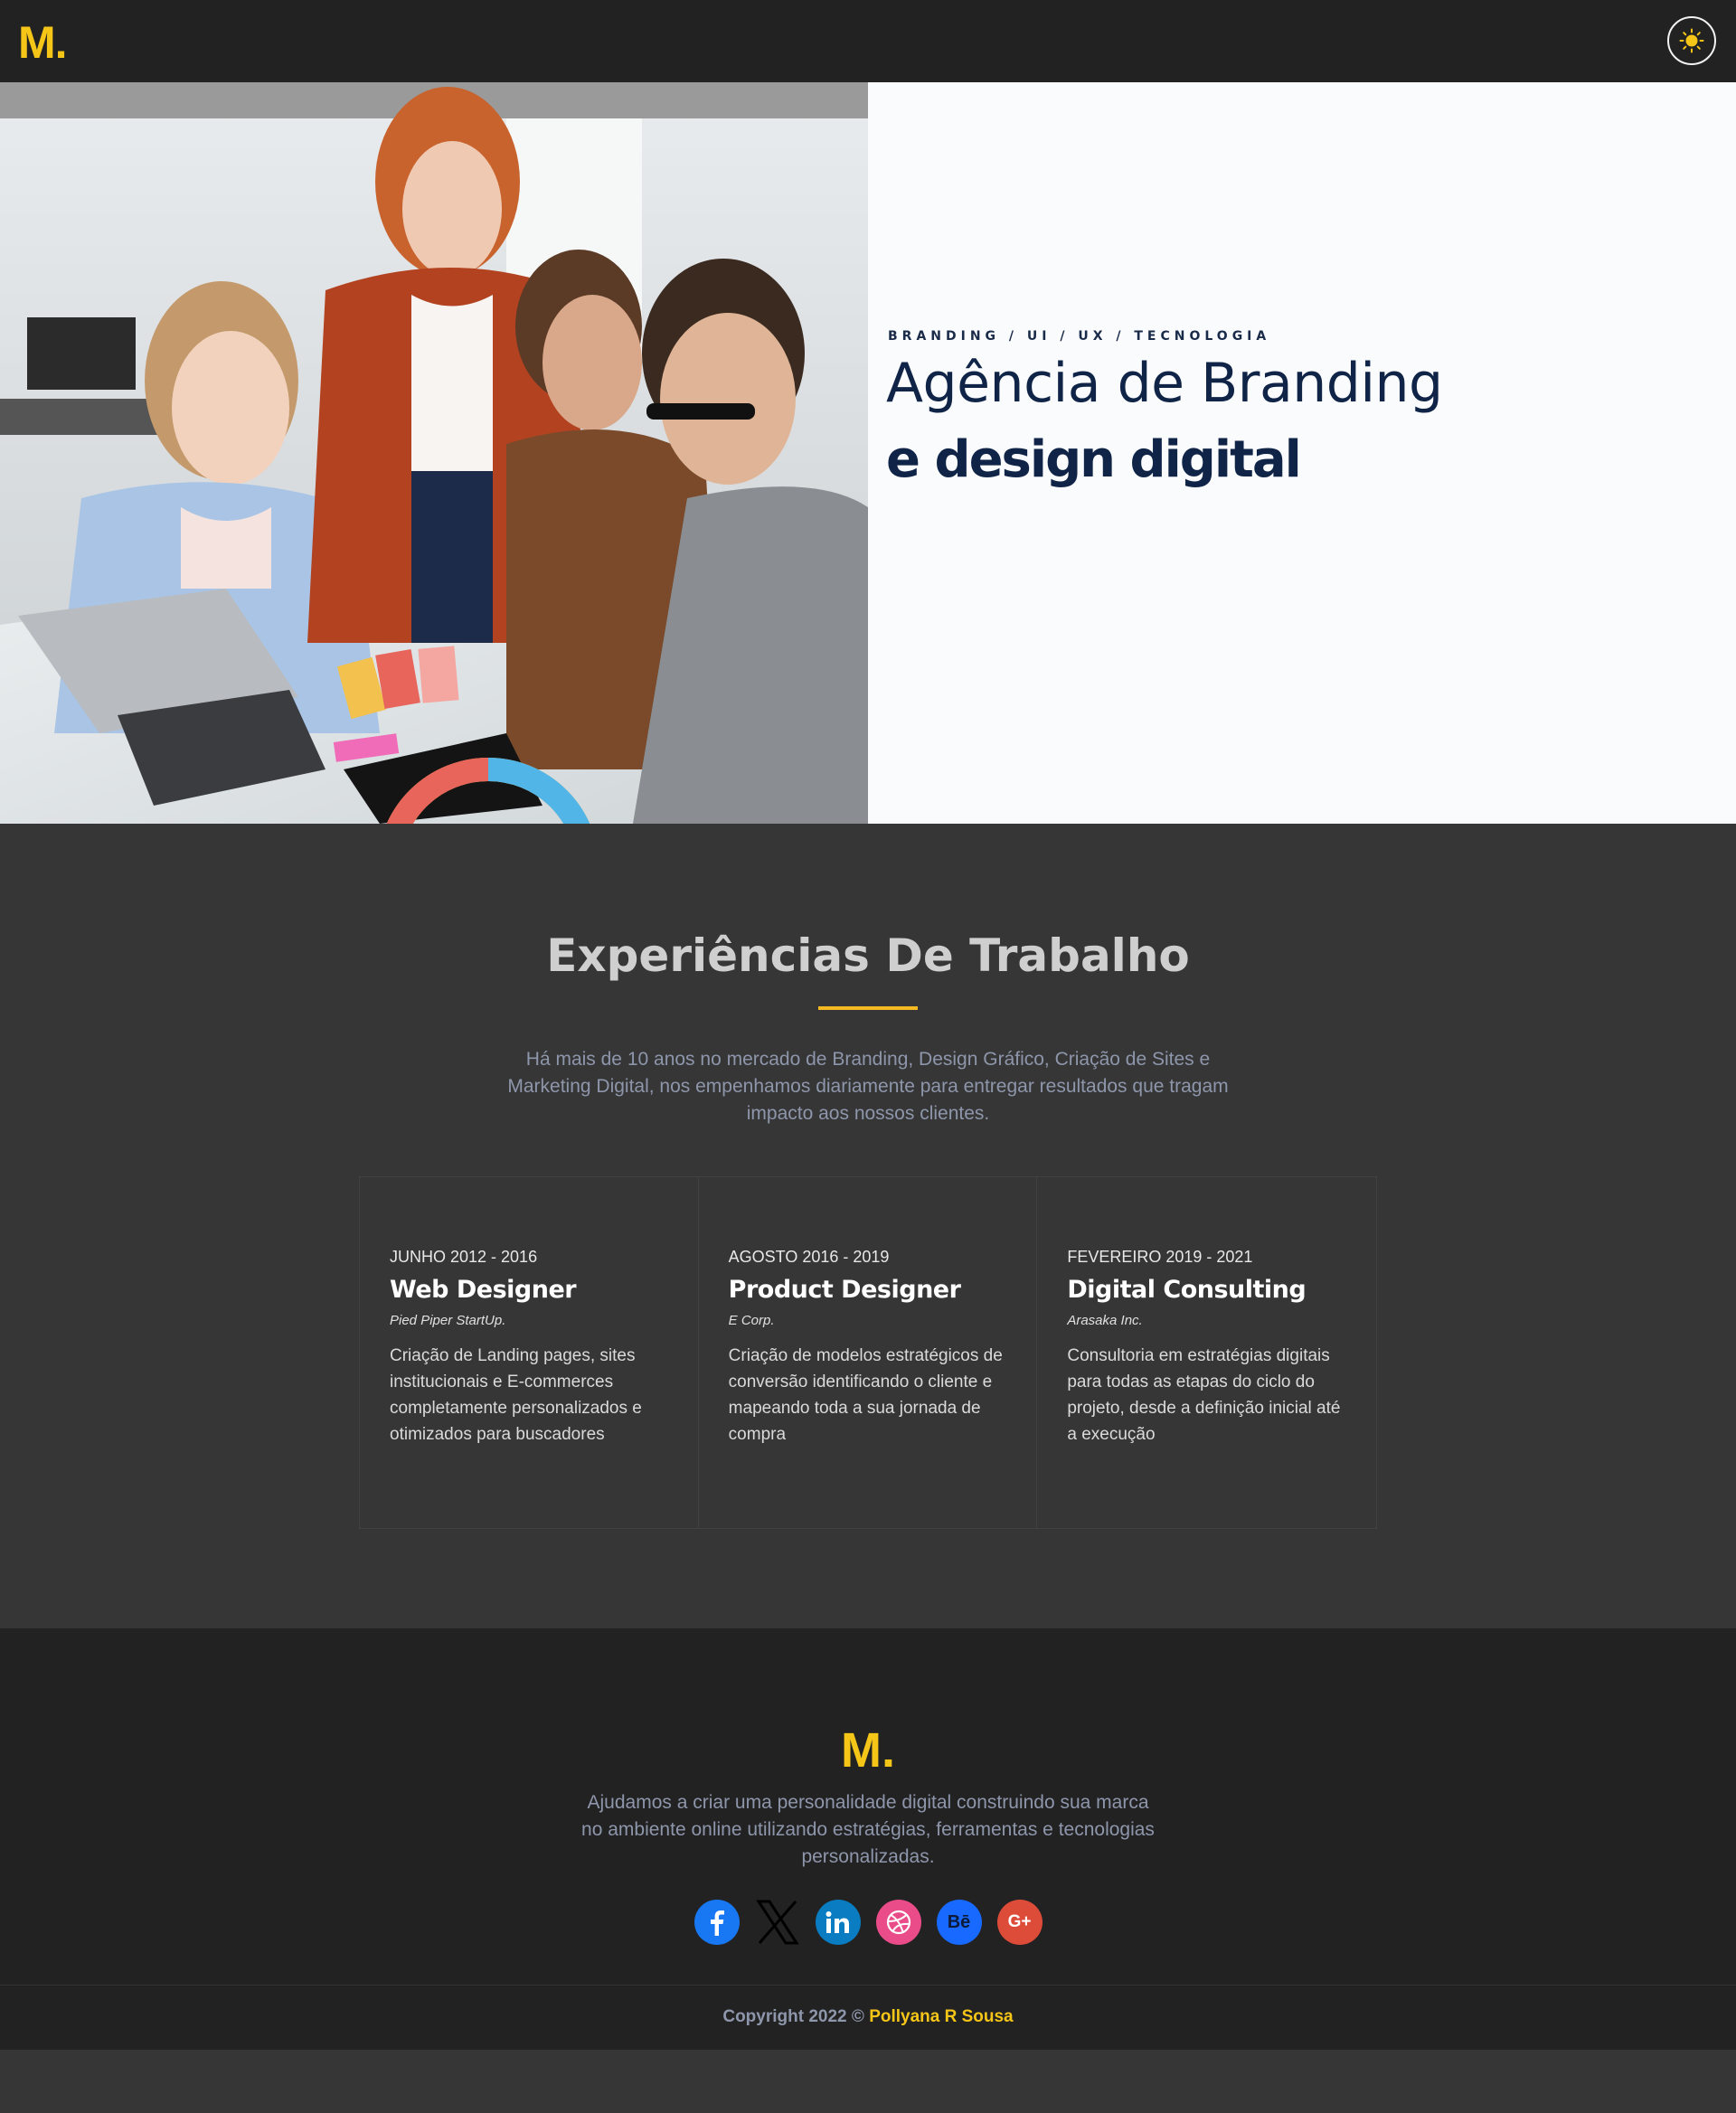 This screenshot has width=1736, height=2113. I want to click on logo: M., so click(43, 42).